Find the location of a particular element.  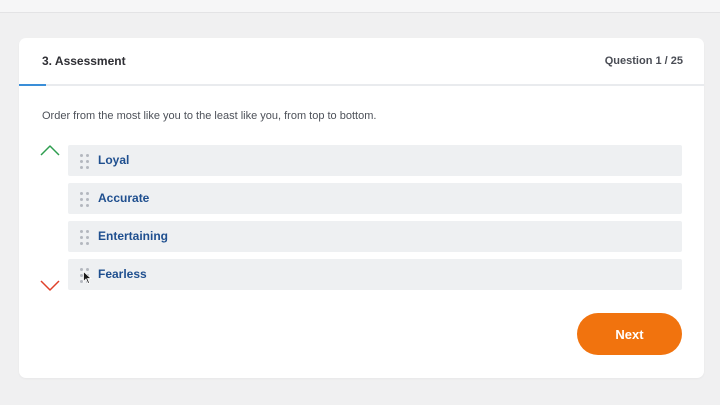

rank-option: Fearless is located at coordinates (375, 274).